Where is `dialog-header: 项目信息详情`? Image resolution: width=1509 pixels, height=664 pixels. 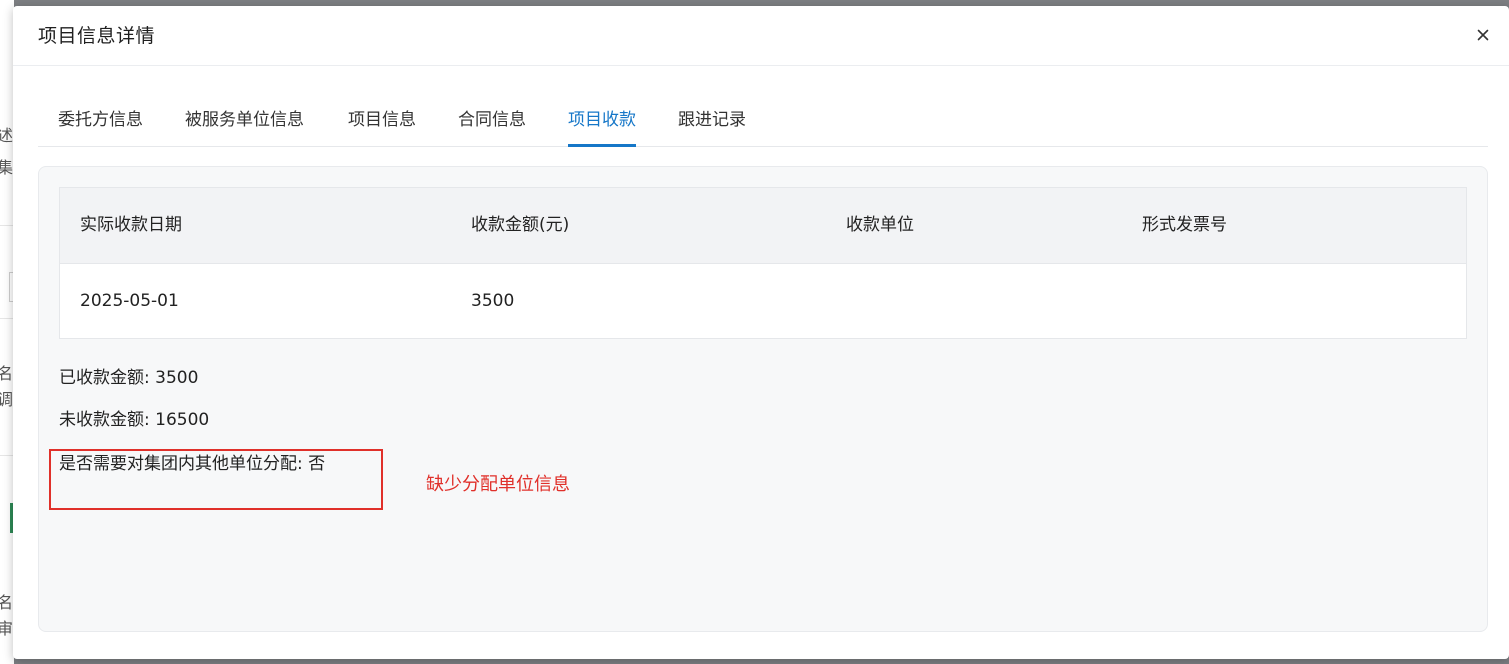 dialog-header: 项目信息详情 is located at coordinates (761, 36).